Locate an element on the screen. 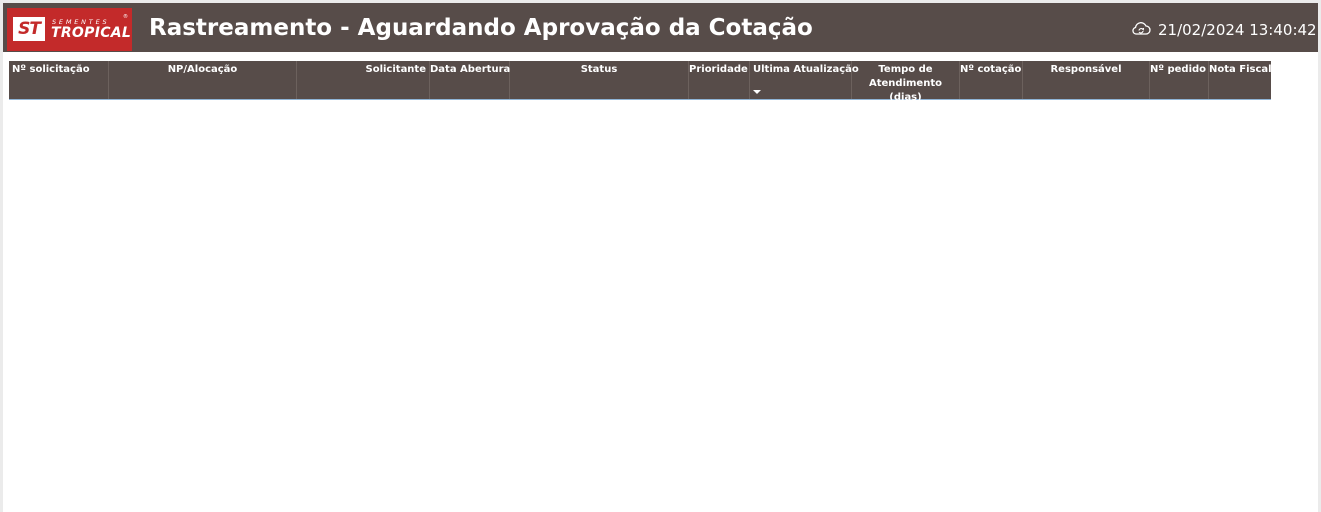 The image size is (1321, 512). column-header-cotacao: Nº cotação is located at coordinates (991, 80).